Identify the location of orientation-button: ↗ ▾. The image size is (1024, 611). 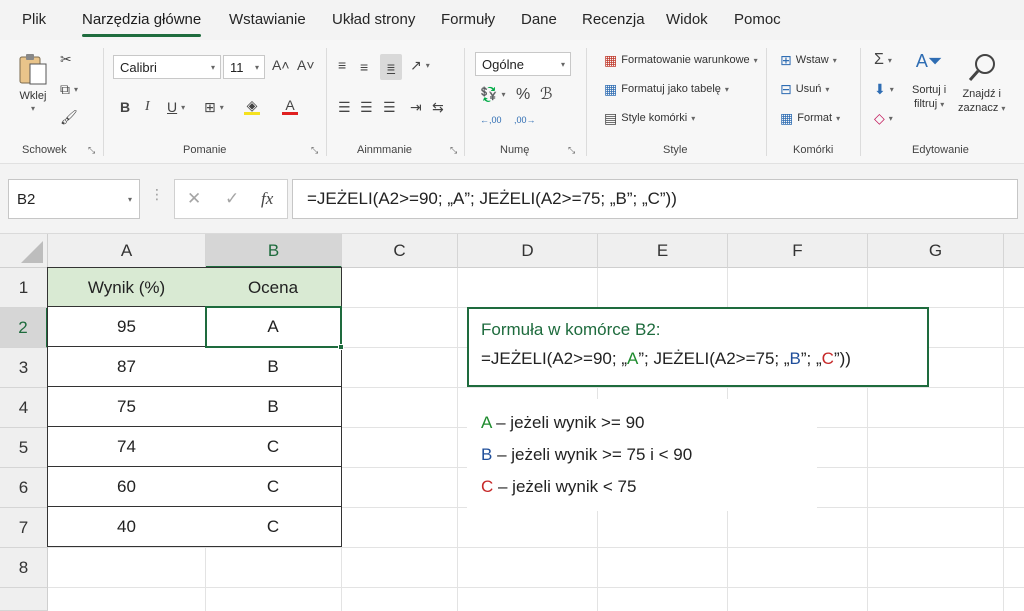
(420, 65).